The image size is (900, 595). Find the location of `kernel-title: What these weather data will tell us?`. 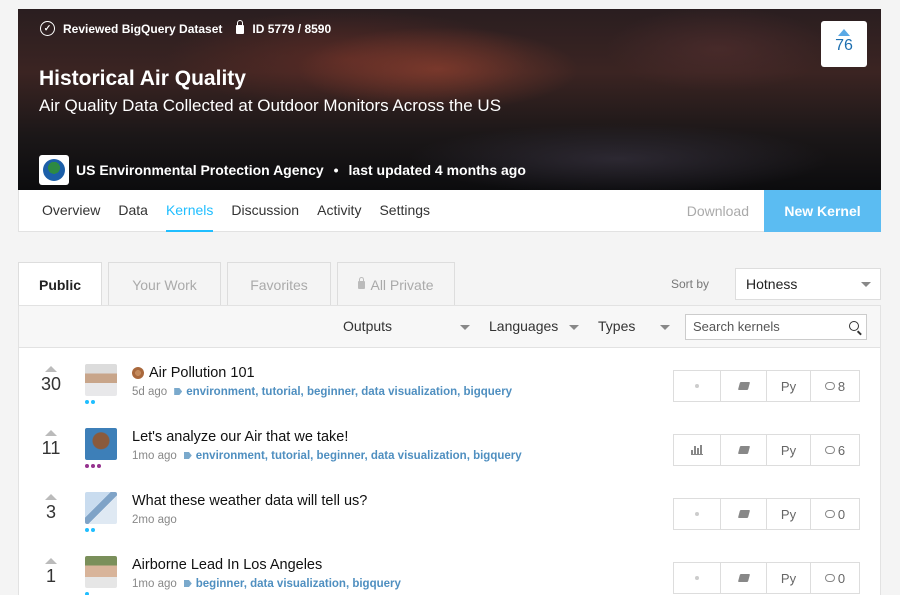

kernel-title: What these weather data will tell us? is located at coordinates (249, 501).